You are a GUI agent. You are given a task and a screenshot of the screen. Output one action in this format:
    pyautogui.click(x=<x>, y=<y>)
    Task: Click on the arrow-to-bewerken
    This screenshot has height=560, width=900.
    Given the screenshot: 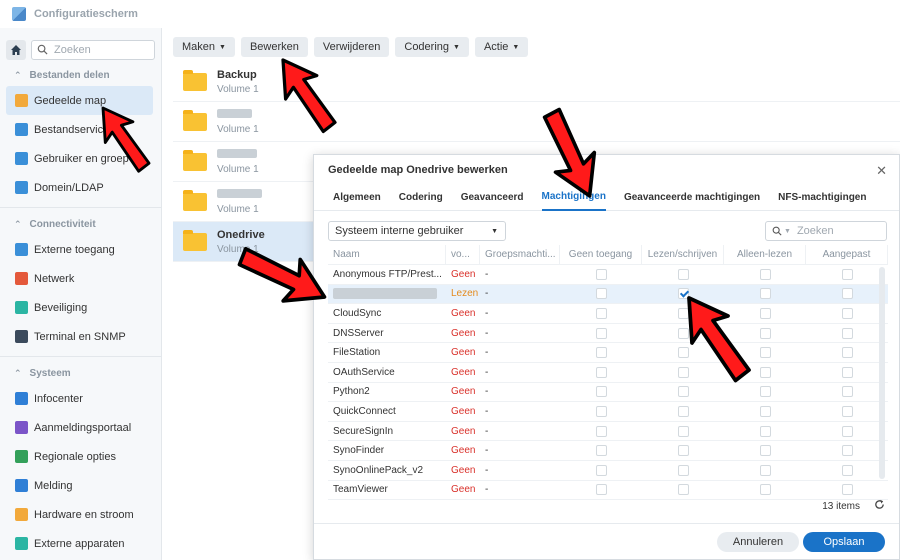 What is the action you would take?
    pyautogui.click(x=309, y=96)
    